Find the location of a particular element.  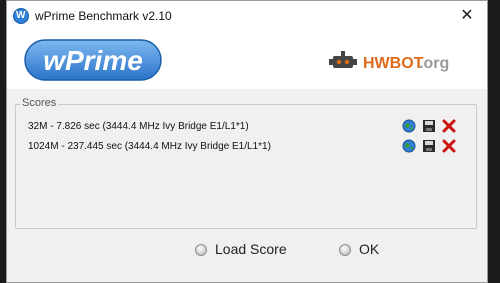

title-bar: wPrime Benchmark v2.10 ✕ is located at coordinates (247, 16).